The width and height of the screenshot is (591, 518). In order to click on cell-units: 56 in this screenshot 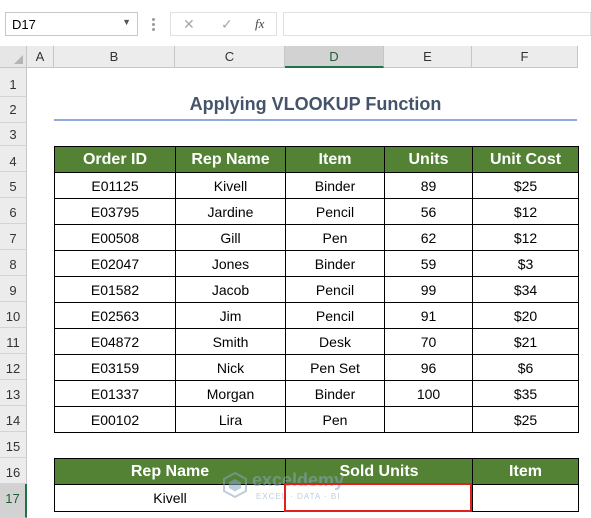, I will do `click(428, 211)`.